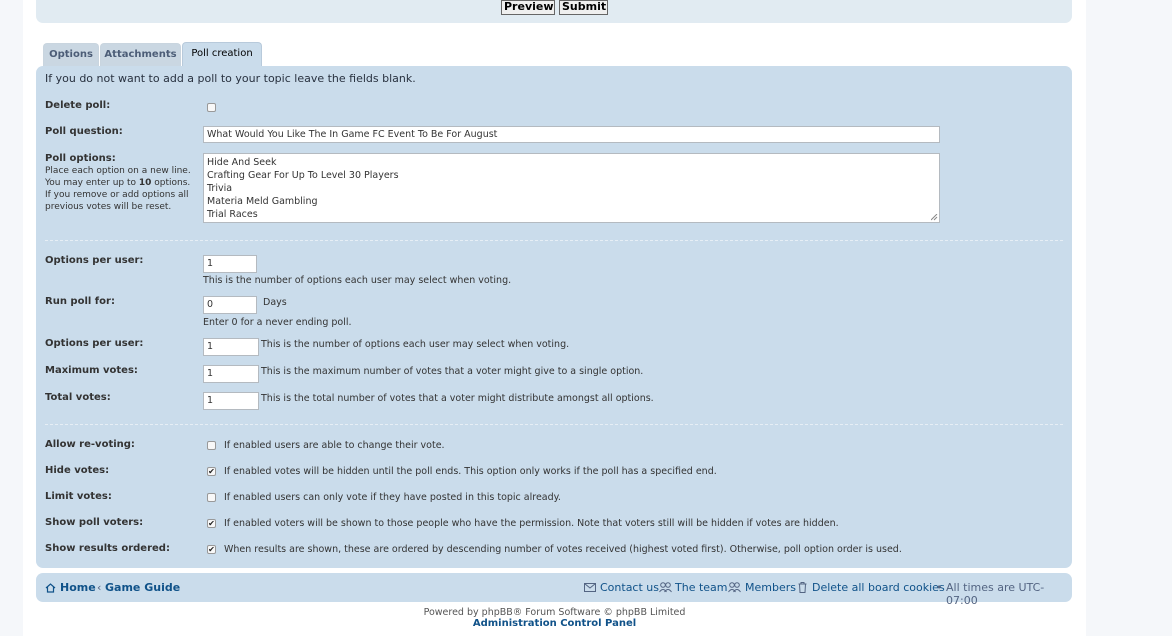 The width and height of the screenshot is (1172, 636). What do you see at coordinates (211, 497) in the screenshot?
I see `limit-votes-checkbox` at bounding box center [211, 497].